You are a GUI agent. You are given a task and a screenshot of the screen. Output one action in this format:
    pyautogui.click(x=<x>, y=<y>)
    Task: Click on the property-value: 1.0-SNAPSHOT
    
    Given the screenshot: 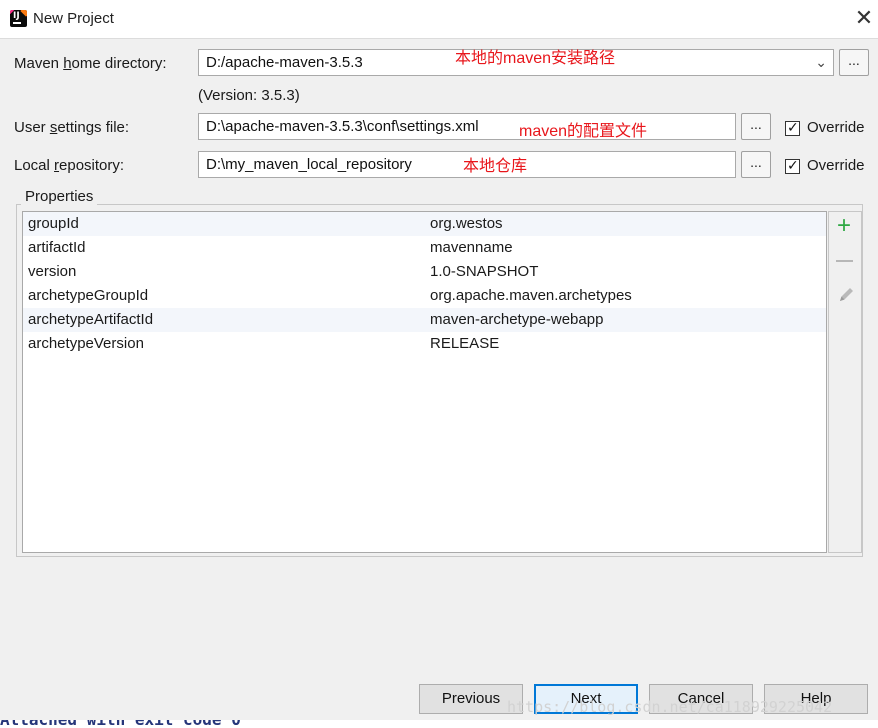 What is the action you would take?
    pyautogui.click(x=484, y=271)
    